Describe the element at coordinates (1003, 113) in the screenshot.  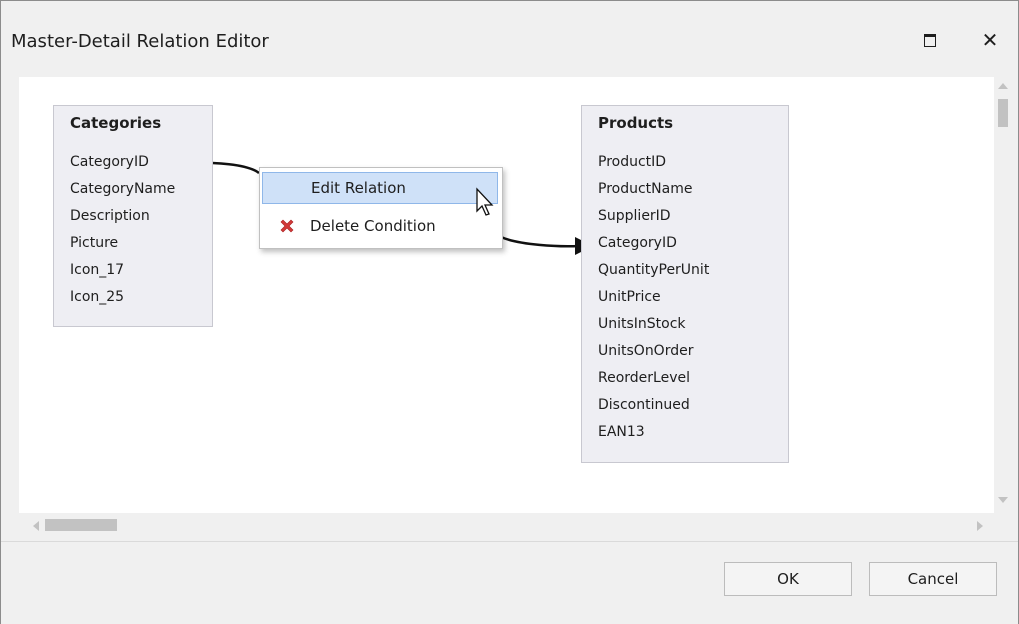
I see `vertical-scroll-thumb` at that location.